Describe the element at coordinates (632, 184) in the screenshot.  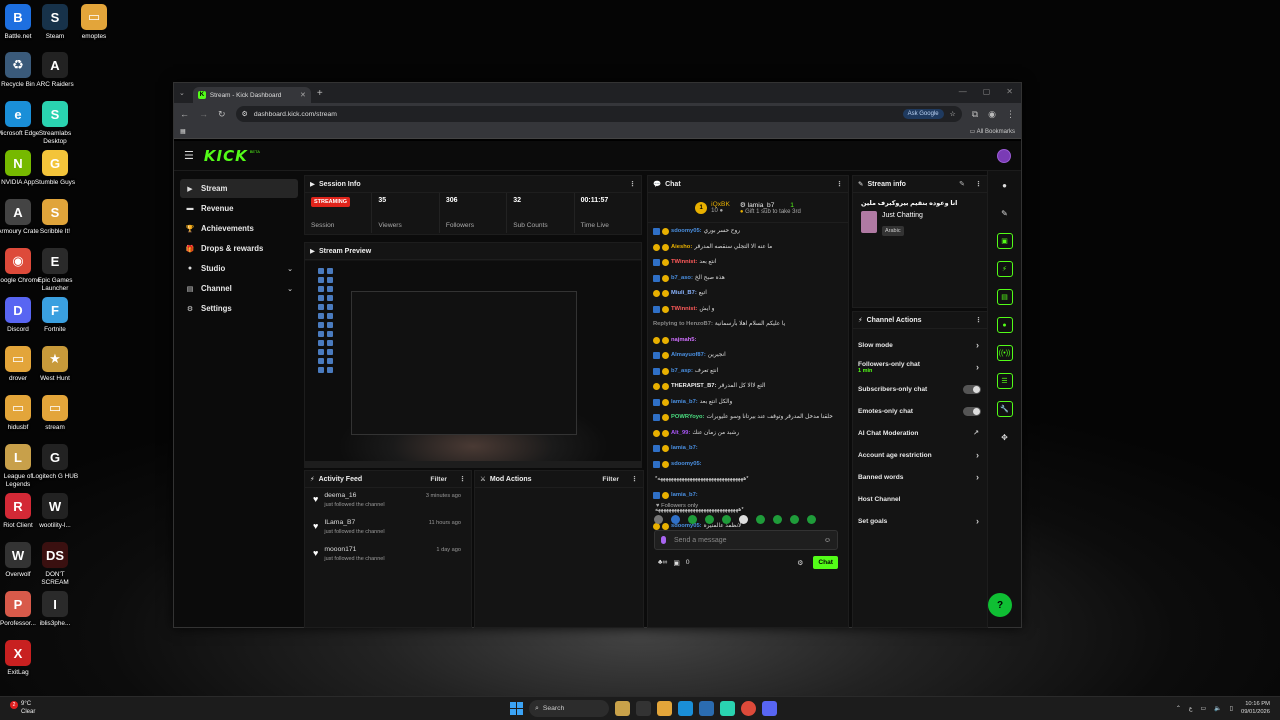
I see `session-more-icon: ⋮` at that location.